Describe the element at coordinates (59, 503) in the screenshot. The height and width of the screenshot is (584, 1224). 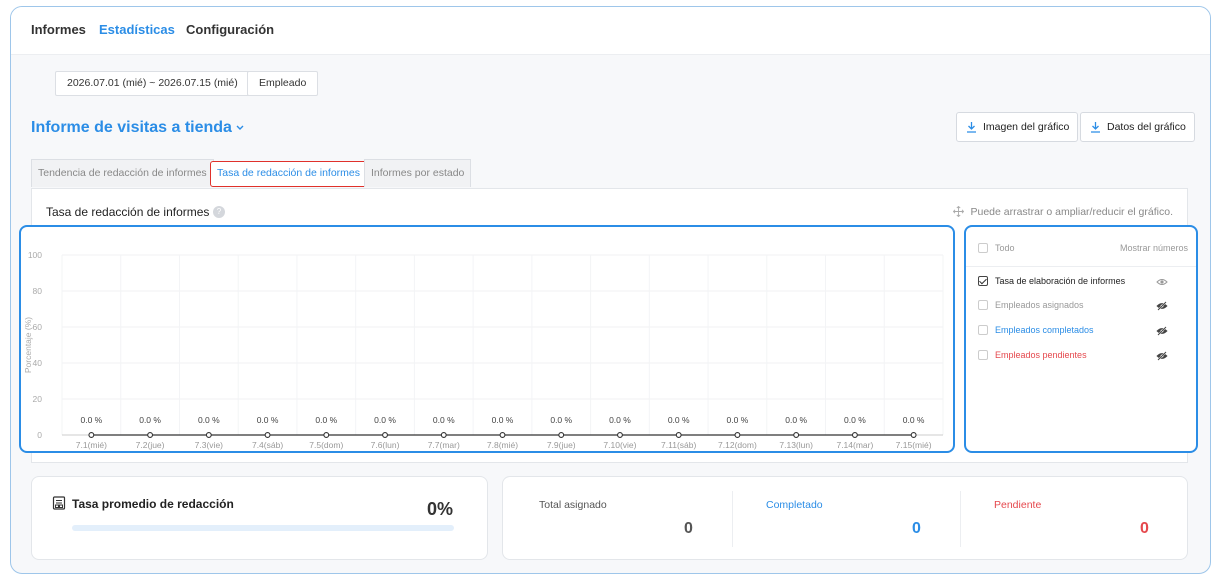
I see `report-icon` at that location.